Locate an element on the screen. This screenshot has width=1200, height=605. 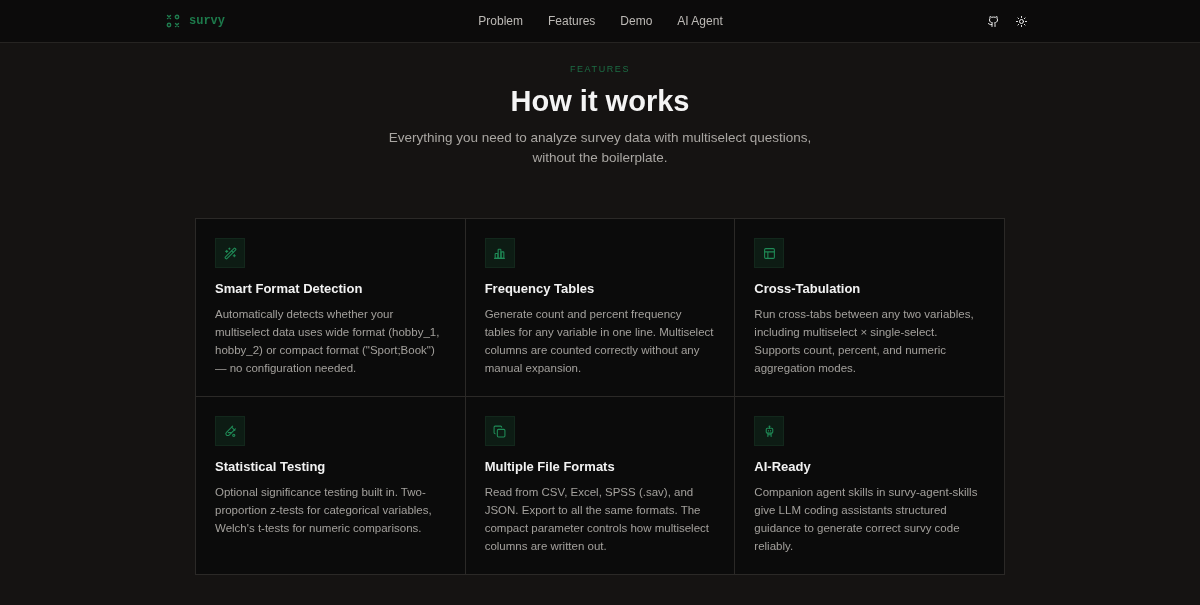
section-eyebrow: FEATURES is located at coordinates (600, 69).